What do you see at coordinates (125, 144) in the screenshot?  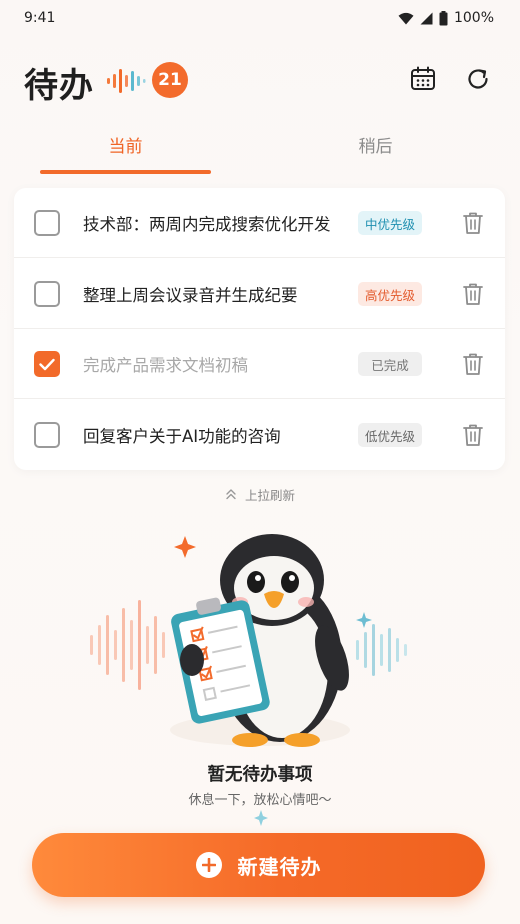 I see `tab-current: 当前` at bounding box center [125, 144].